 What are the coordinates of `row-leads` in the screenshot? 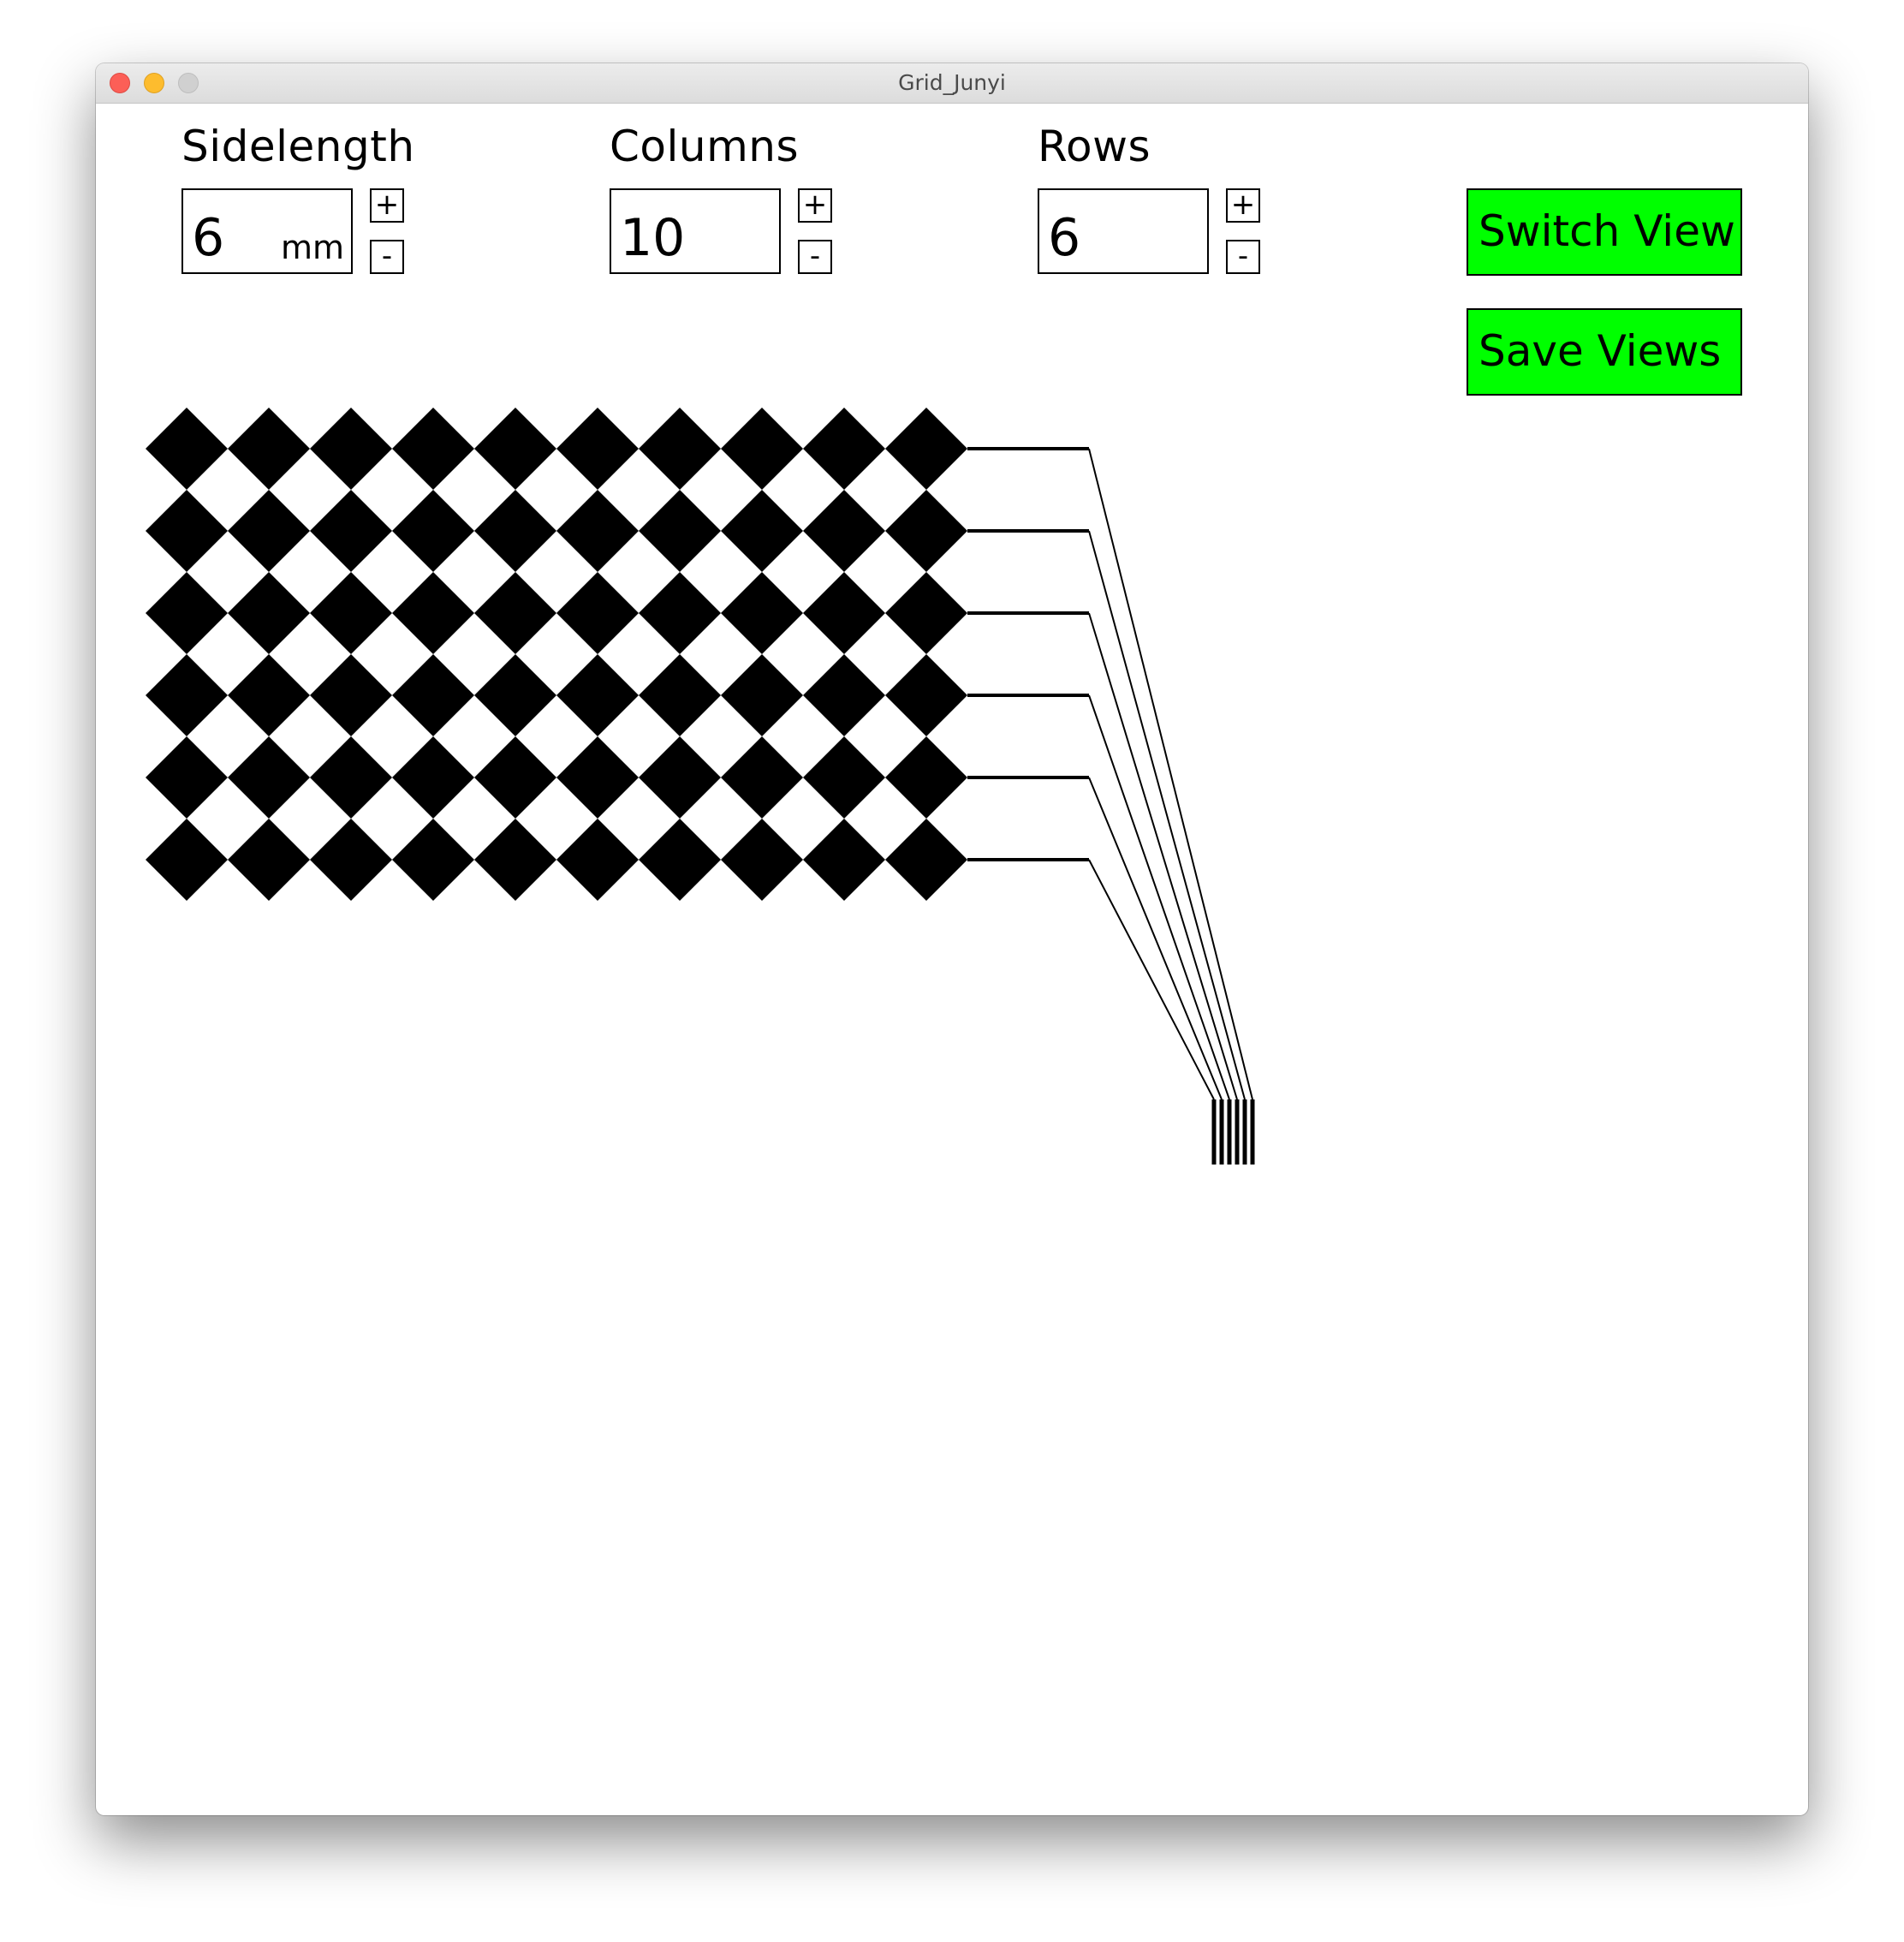 It's located at (1110, 773).